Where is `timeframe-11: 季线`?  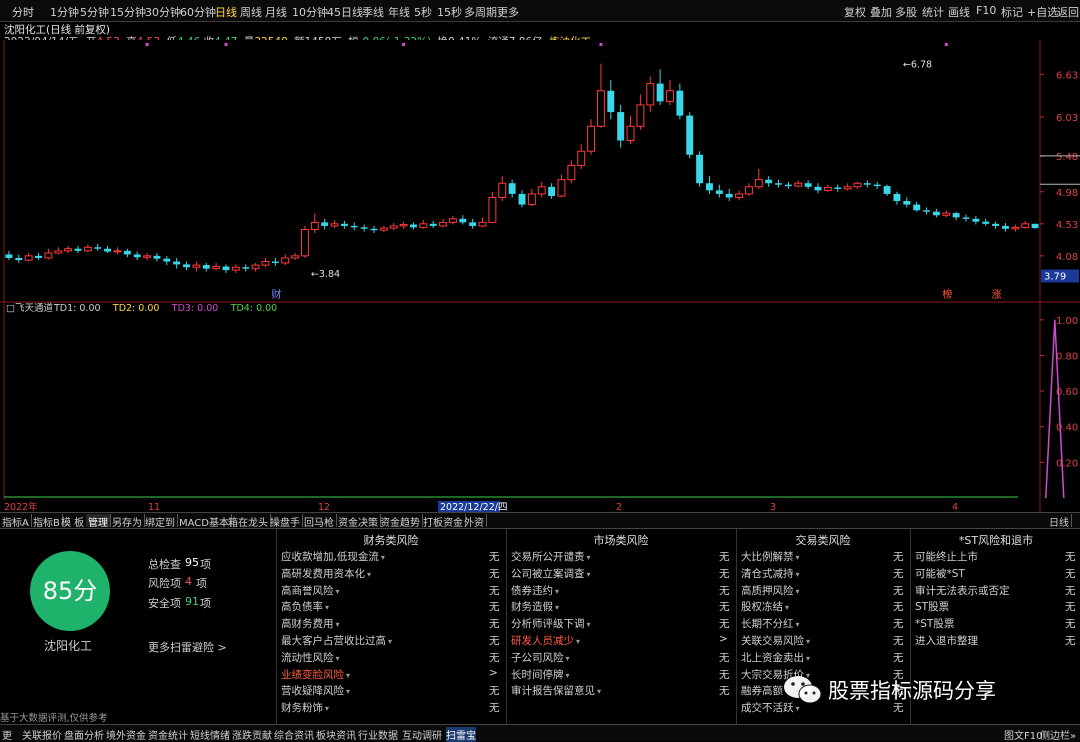
timeframe-11: 季线 is located at coordinates (373, 12).